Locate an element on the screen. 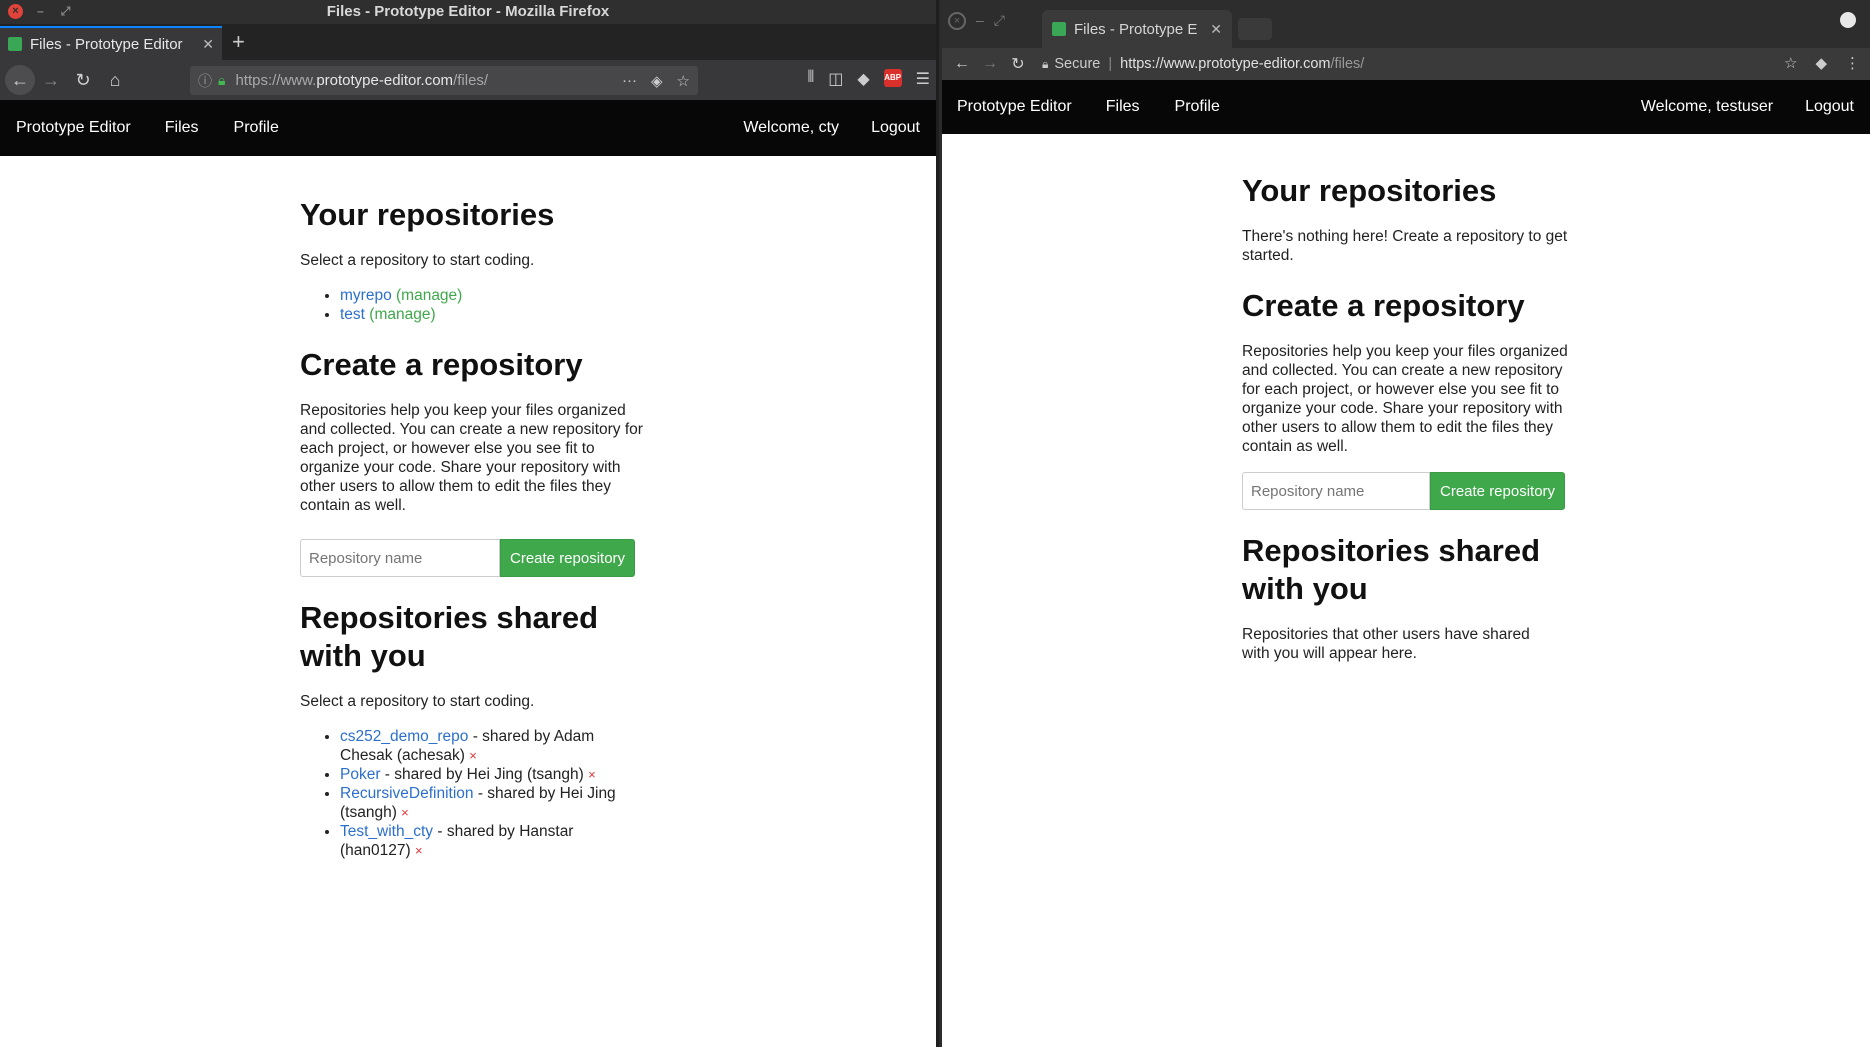 Image resolution: width=1870 pixels, height=1047 pixels. new-tab-button is located at coordinates (1255, 29).